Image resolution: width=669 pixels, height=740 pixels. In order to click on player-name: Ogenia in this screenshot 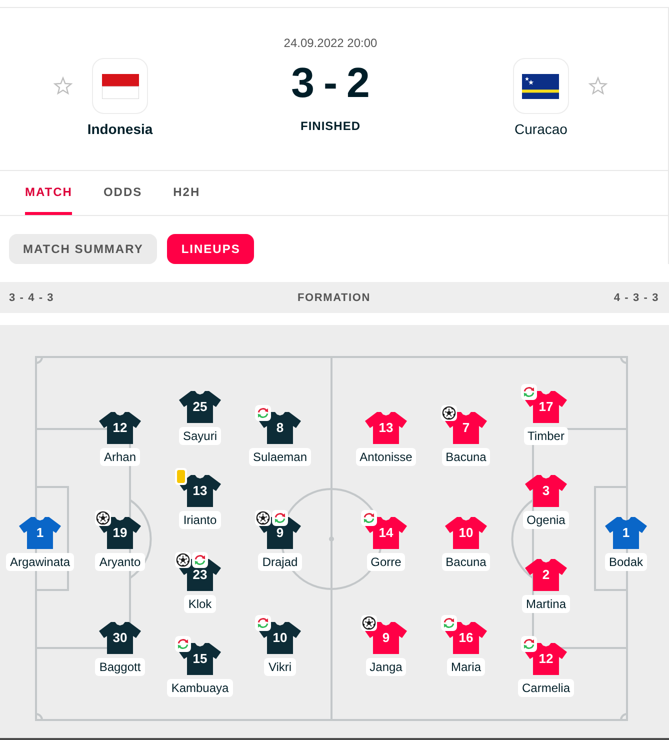, I will do `click(546, 520)`.